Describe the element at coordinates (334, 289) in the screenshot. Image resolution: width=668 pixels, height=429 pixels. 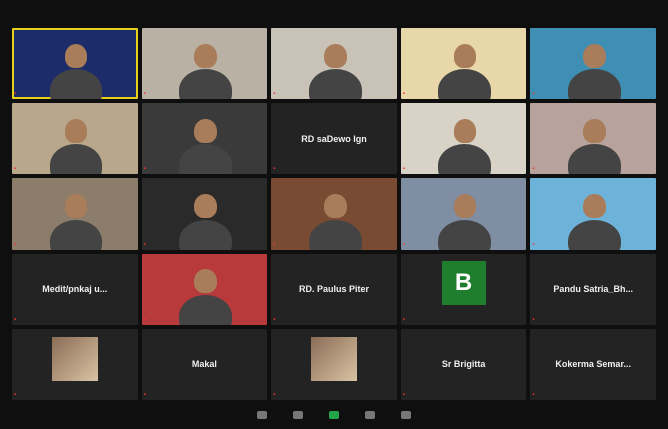
I see `participant-tile: RD. Paulus Piter ▪` at that location.